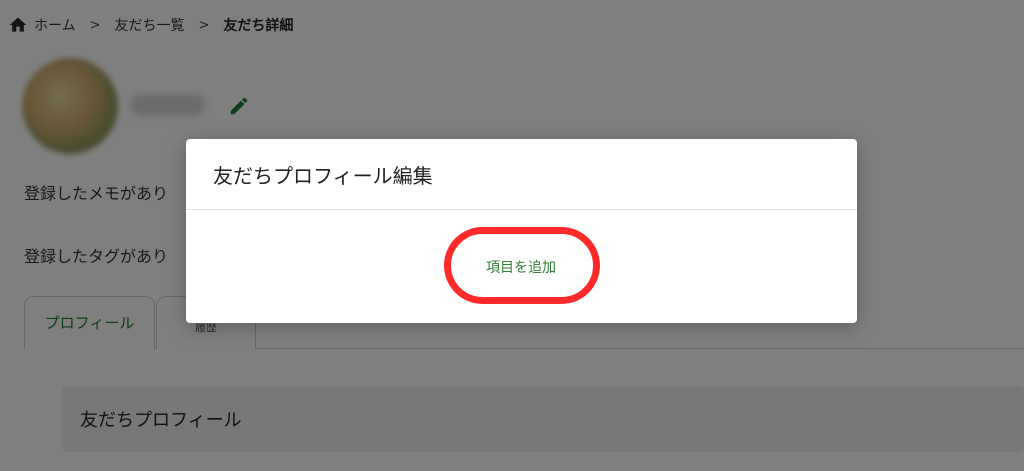 The height and width of the screenshot is (471, 1024). What do you see at coordinates (323, 175) in the screenshot?
I see `modal-title: 友だちプロフィール編集` at bounding box center [323, 175].